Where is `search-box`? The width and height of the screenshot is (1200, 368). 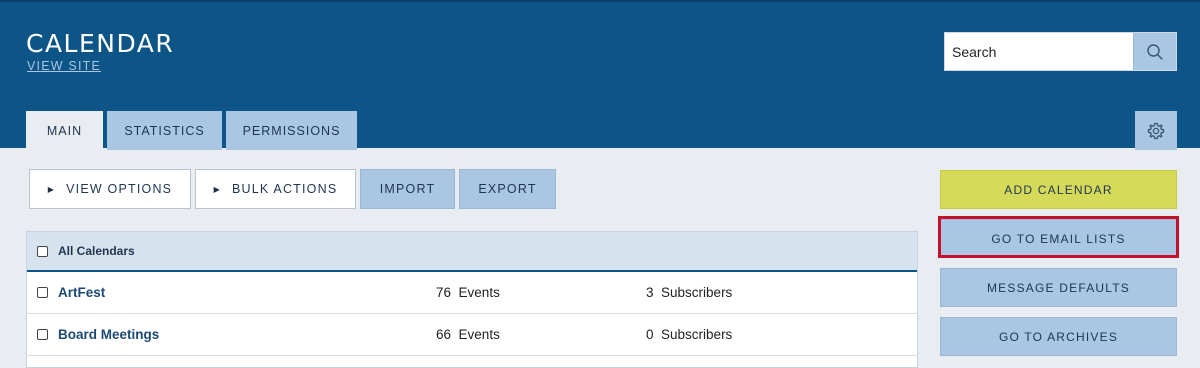
search-box is located at coordinates (1060, 51).